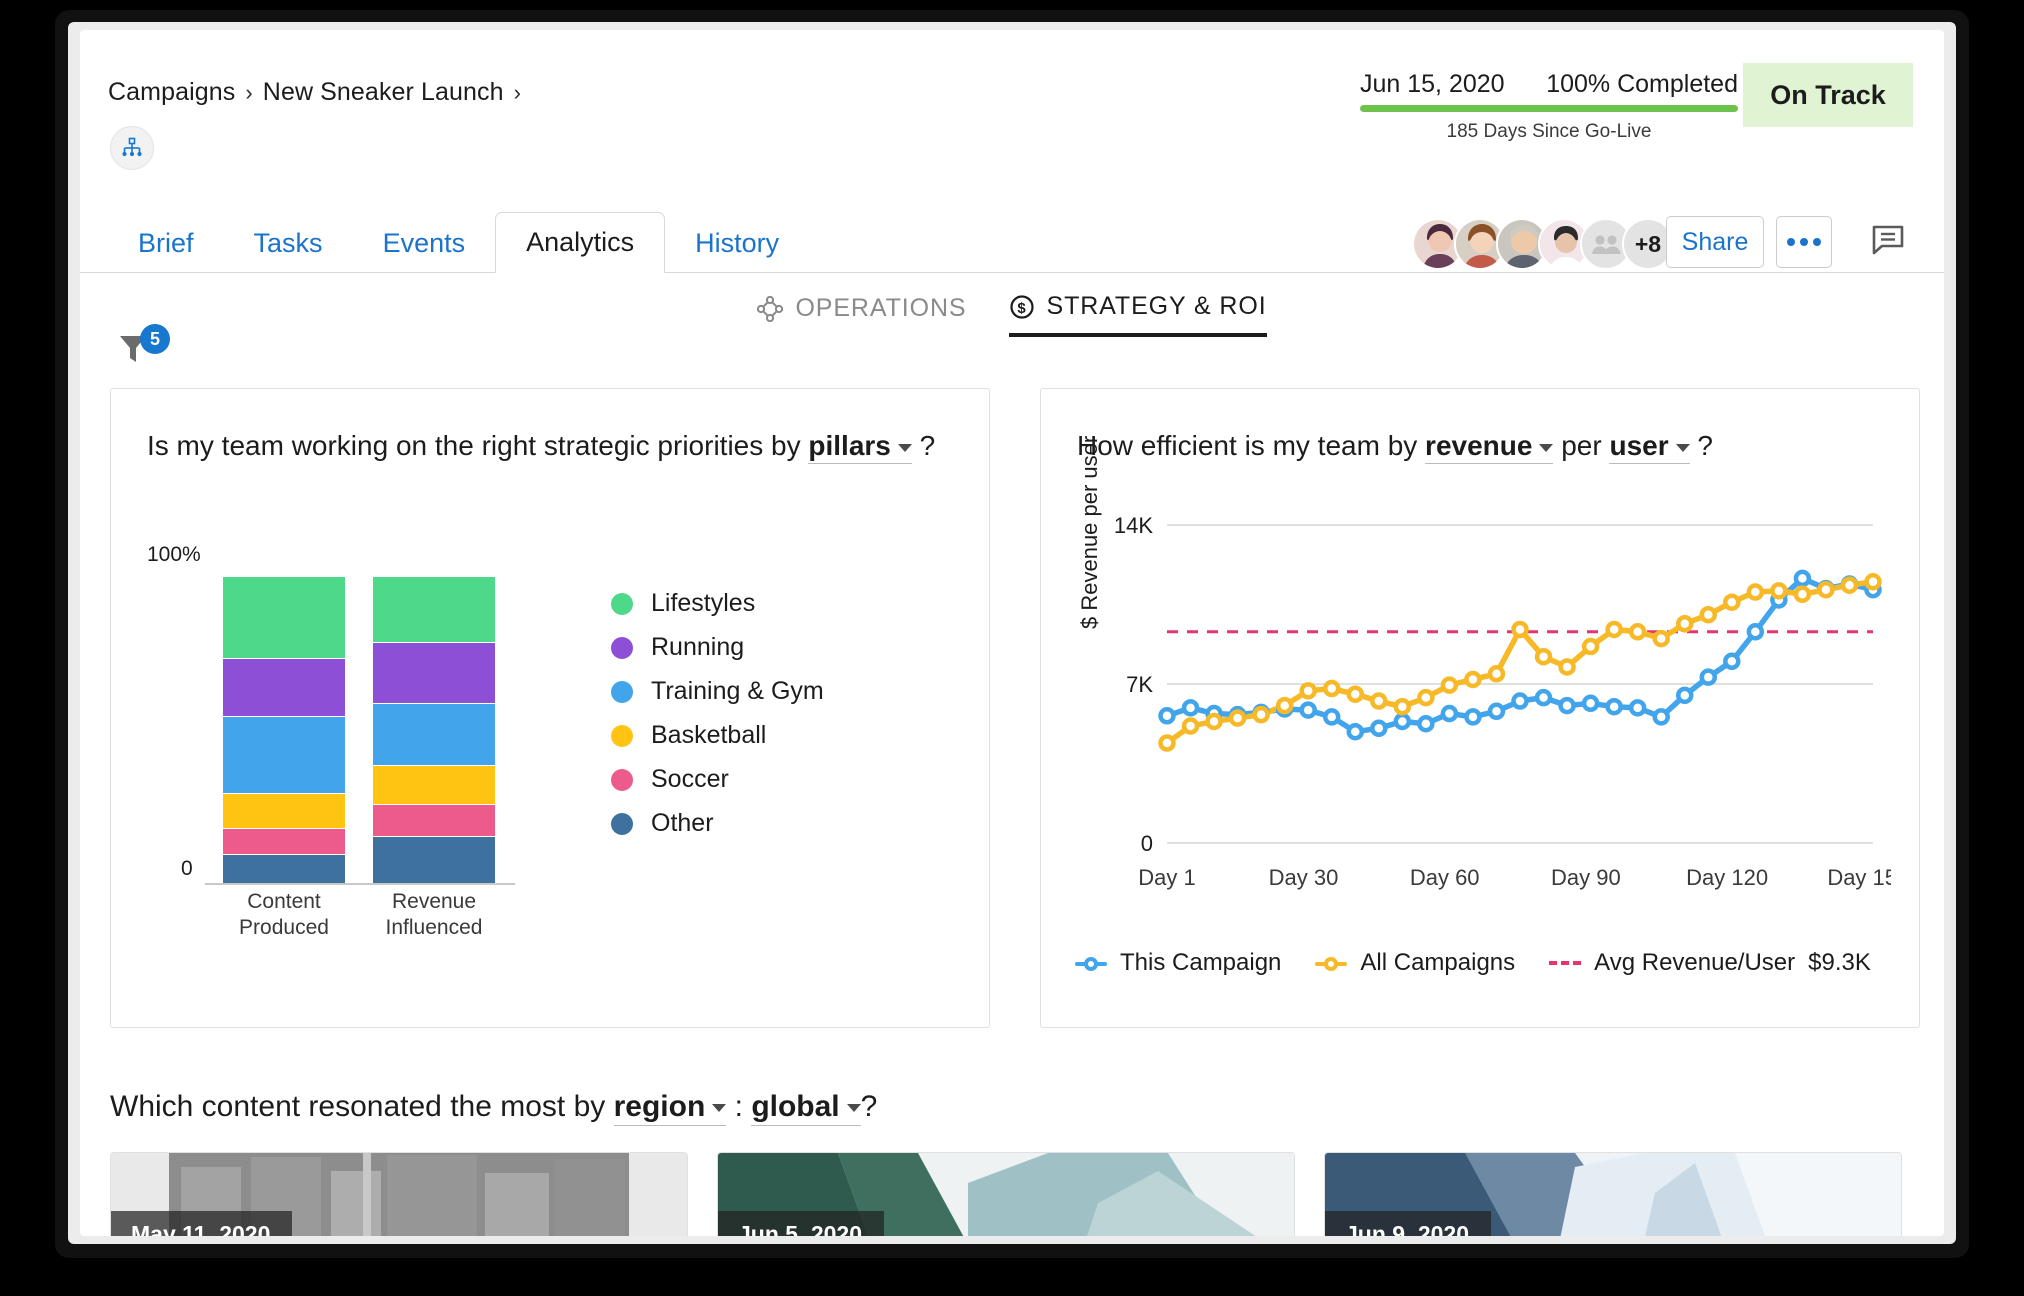 The height and width of the screenshot is (1296, 2024). Describe the element at coordinates (132, 148) in the screenshot. I see `org-chart-icon` at that location.